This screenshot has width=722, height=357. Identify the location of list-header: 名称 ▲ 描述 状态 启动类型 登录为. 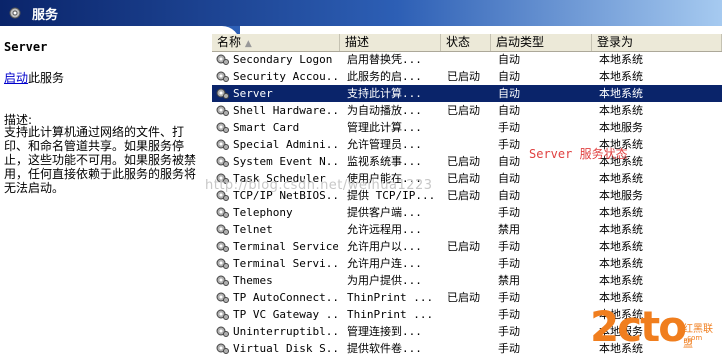
(467, 43).